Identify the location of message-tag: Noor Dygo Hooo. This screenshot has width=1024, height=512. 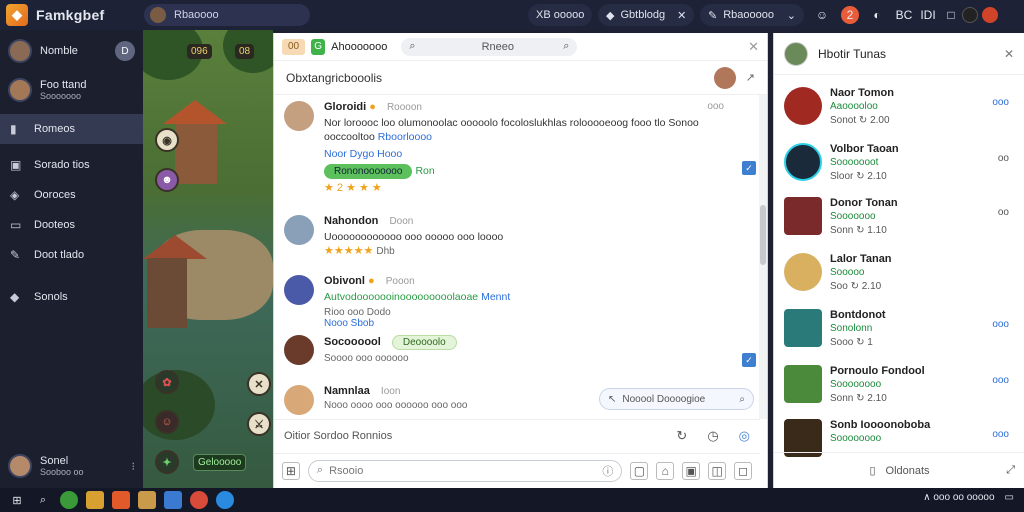
(524, 154).